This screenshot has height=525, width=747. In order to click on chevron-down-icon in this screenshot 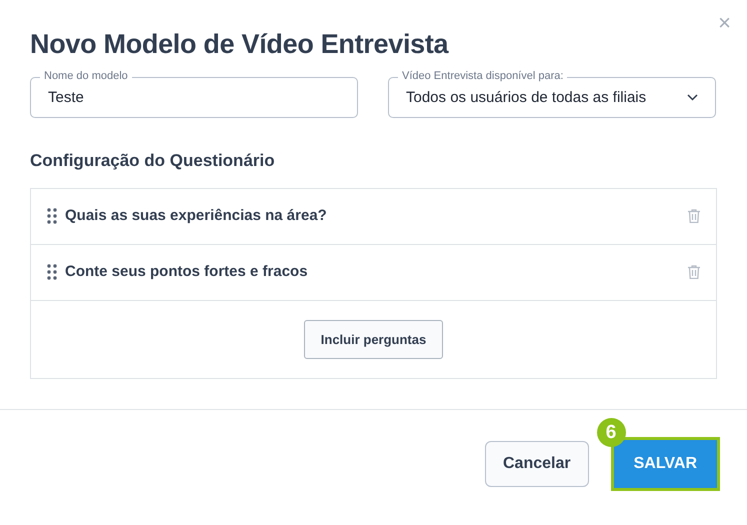, I will do `click(692, 98)`.